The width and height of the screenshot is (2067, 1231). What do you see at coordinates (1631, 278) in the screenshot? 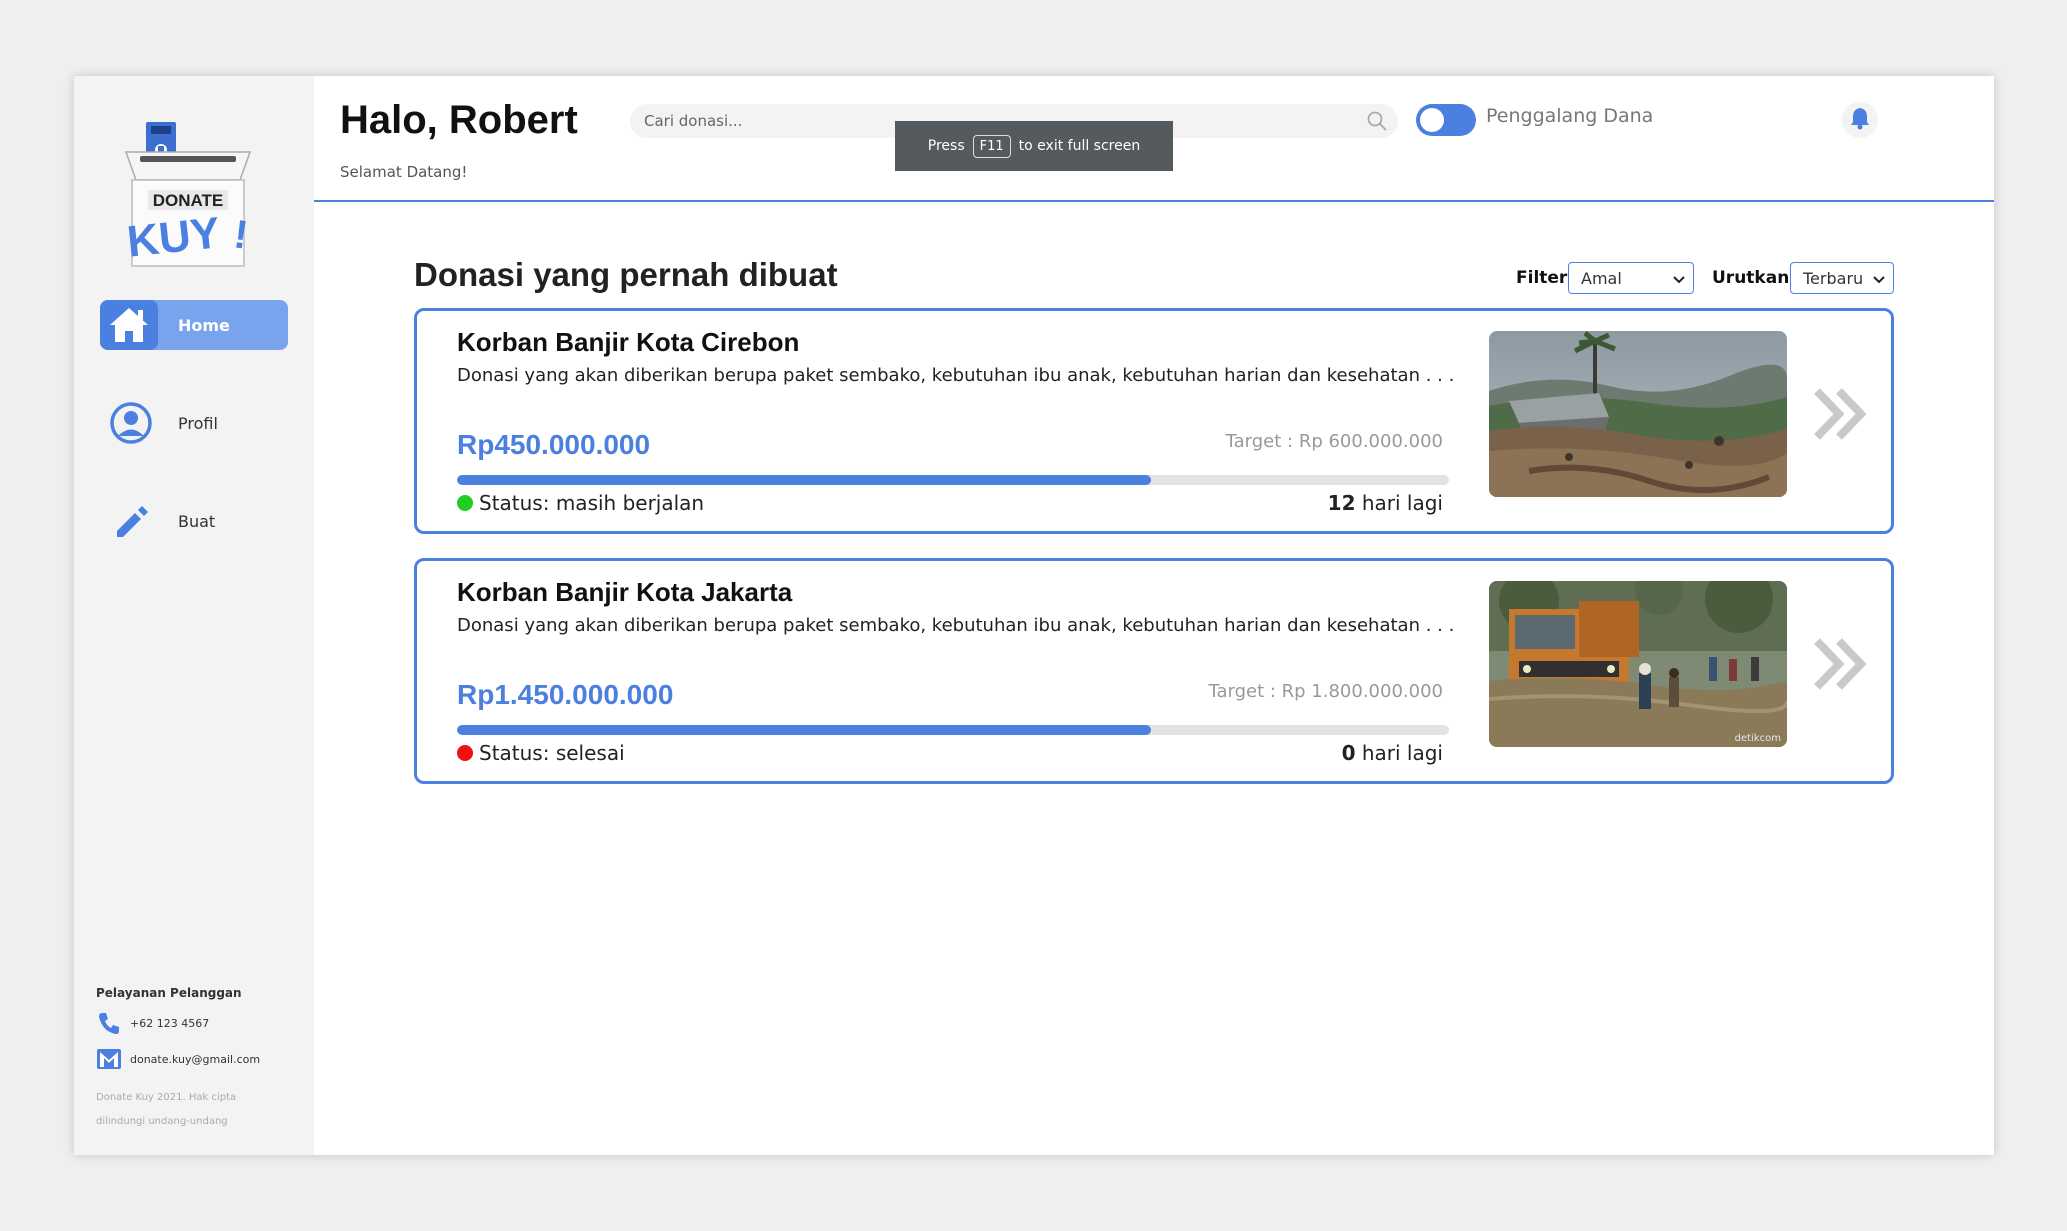
I see `filter-select: Amal` at bounding box center [1631, 278].